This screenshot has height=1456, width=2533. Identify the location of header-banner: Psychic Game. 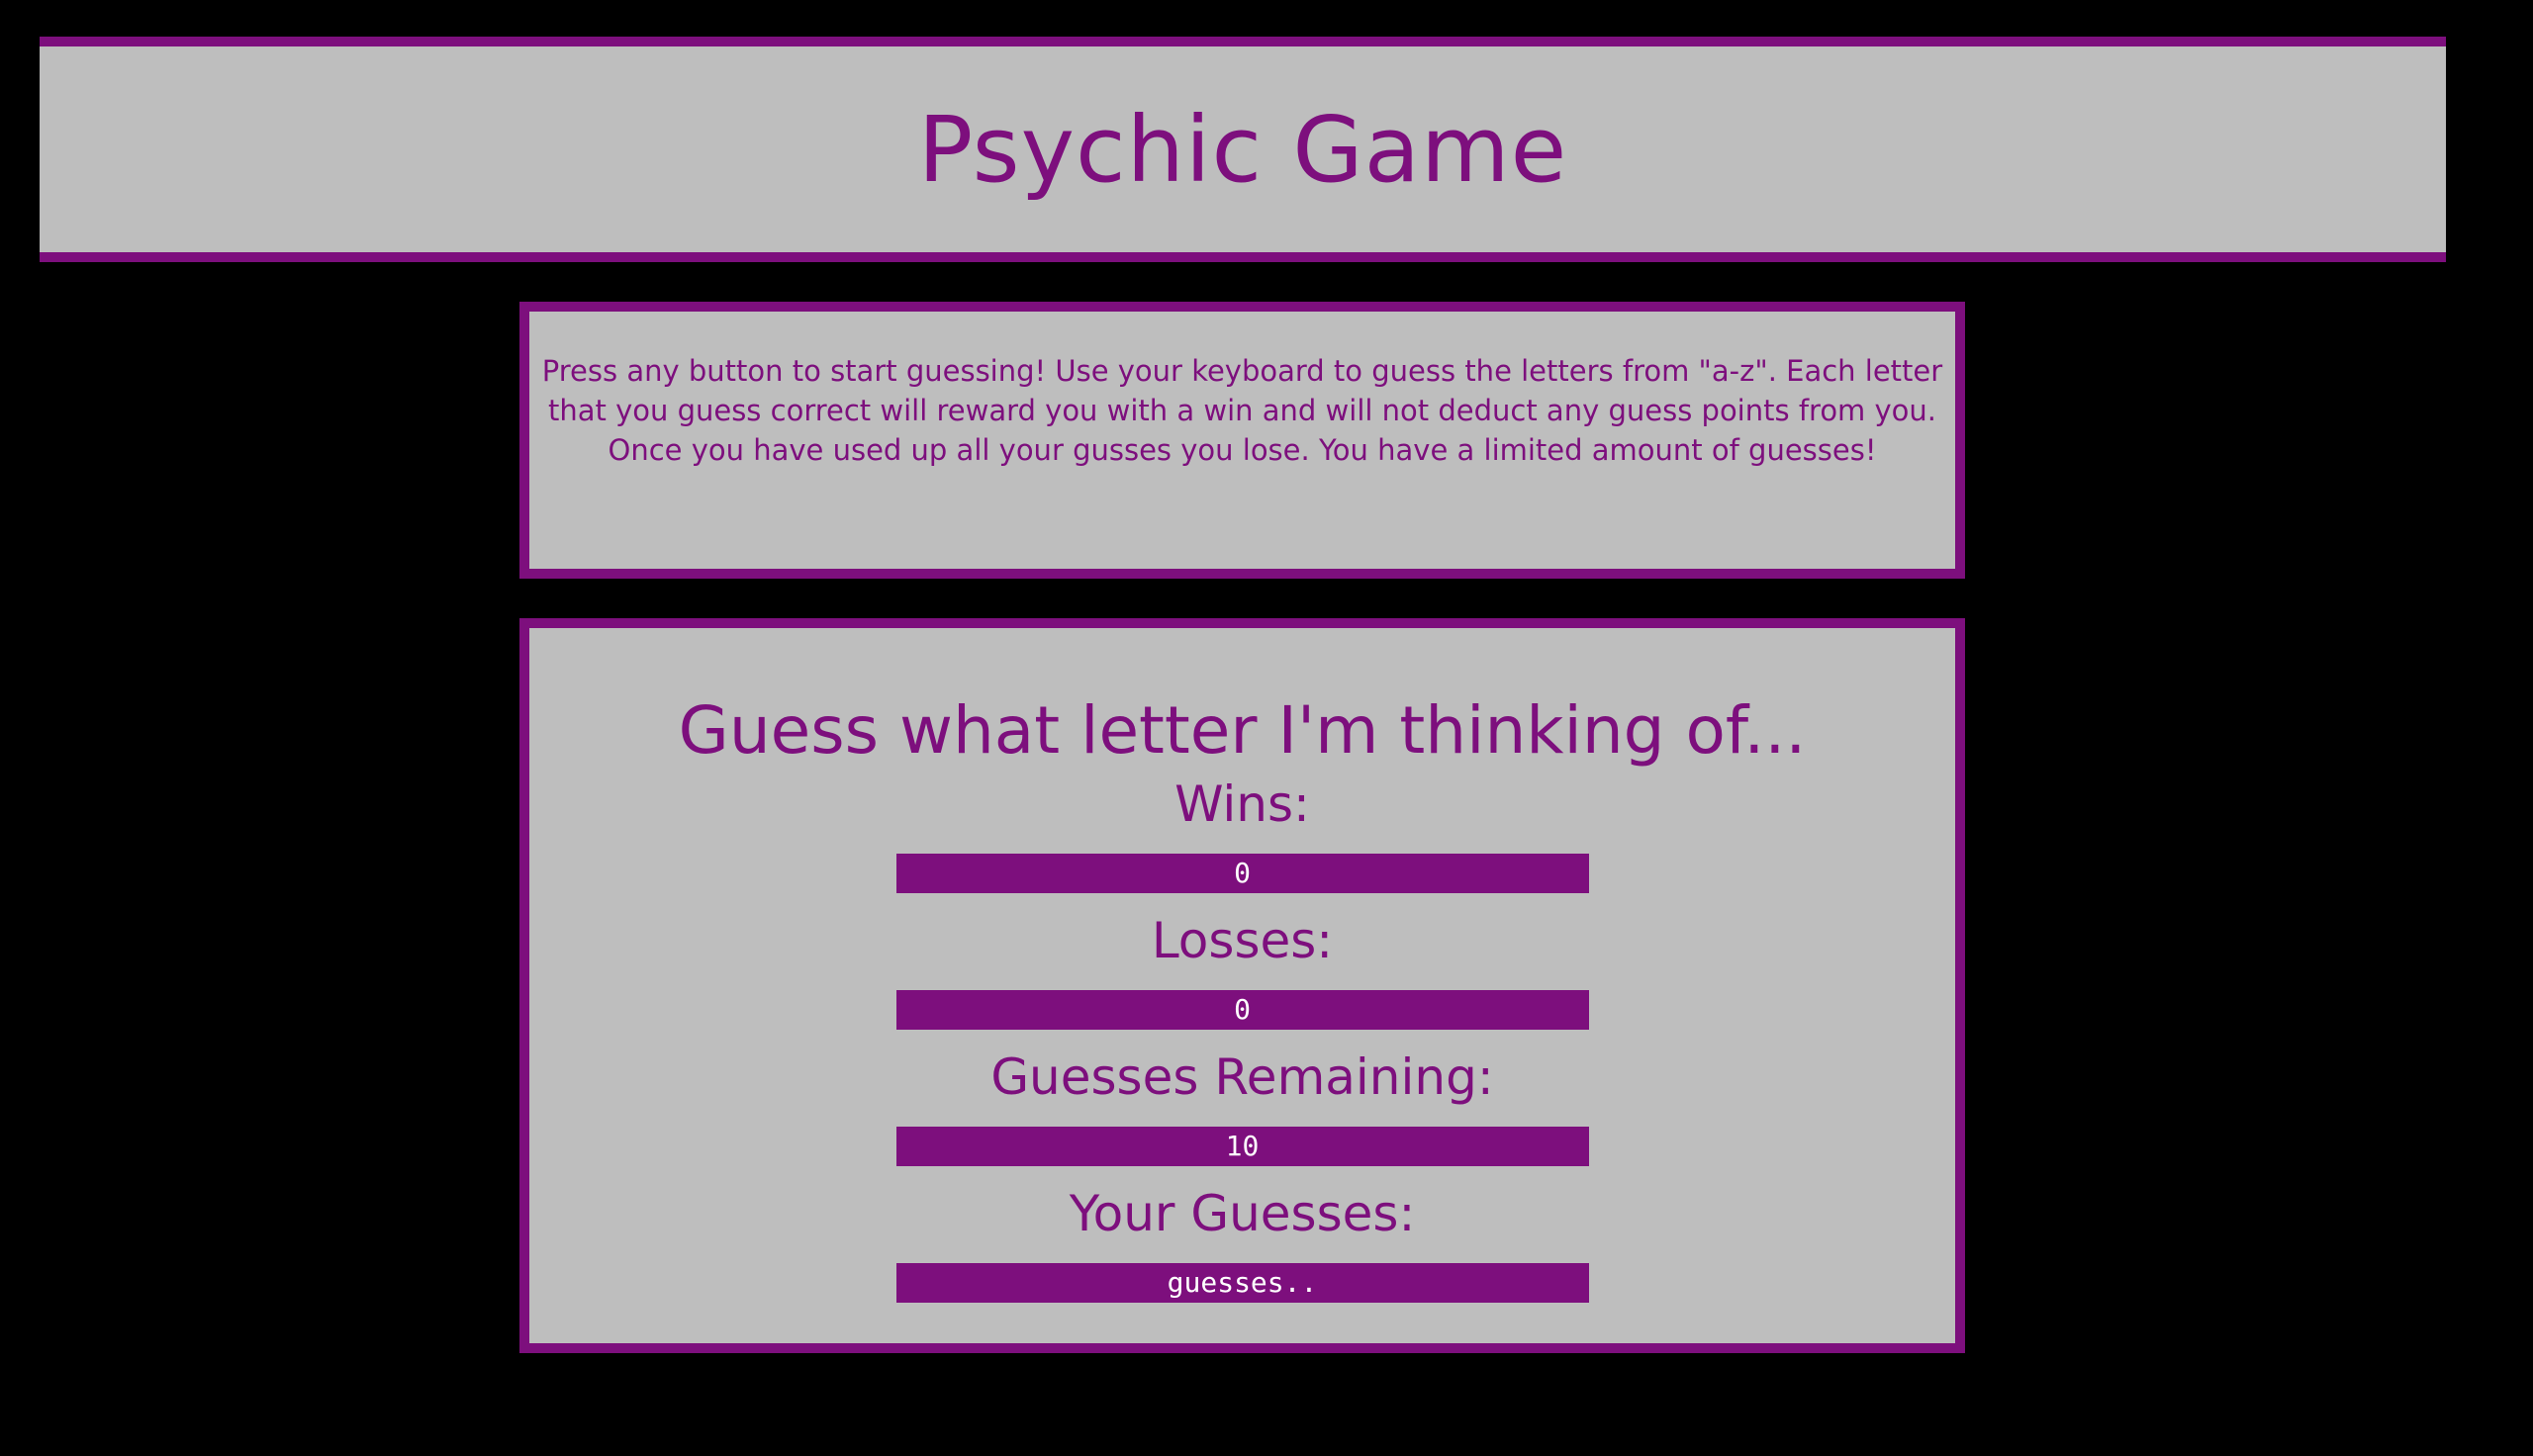
(1243, 149).